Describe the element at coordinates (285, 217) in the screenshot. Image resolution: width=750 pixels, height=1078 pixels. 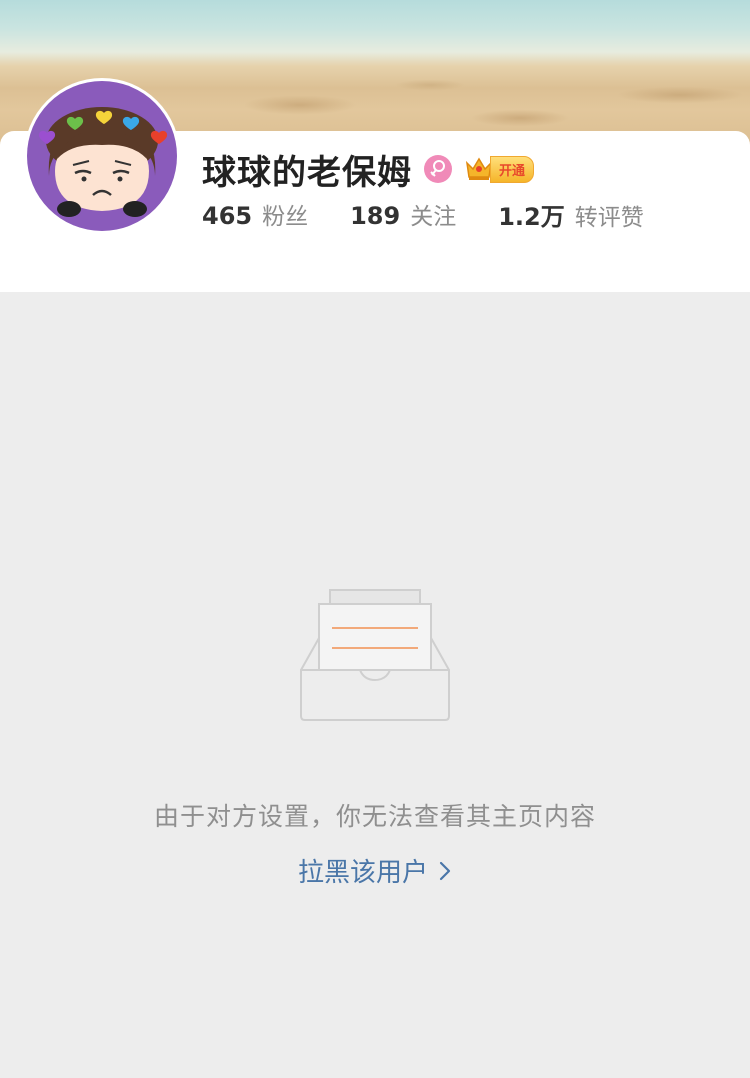
I see `stat-label: 粉丝` at that location.